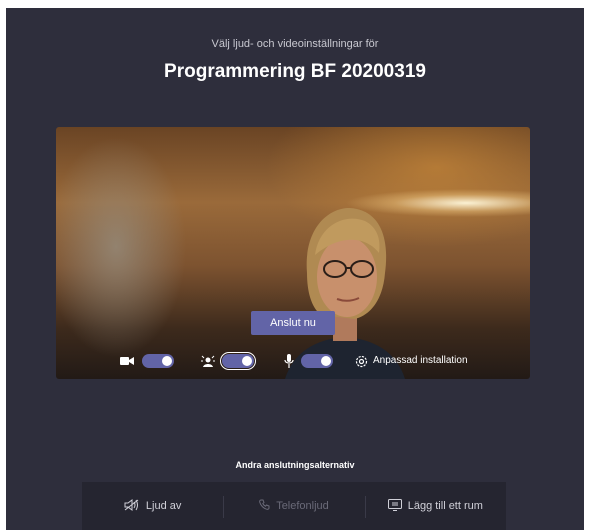  I want to click on join-now-button: Anslut nu, so click(293, 323).